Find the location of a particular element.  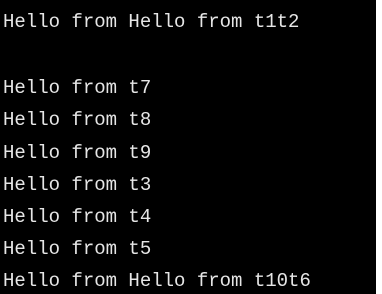

output-line: Hello from Hello from t1t2 is located at coordinates (151, 22).